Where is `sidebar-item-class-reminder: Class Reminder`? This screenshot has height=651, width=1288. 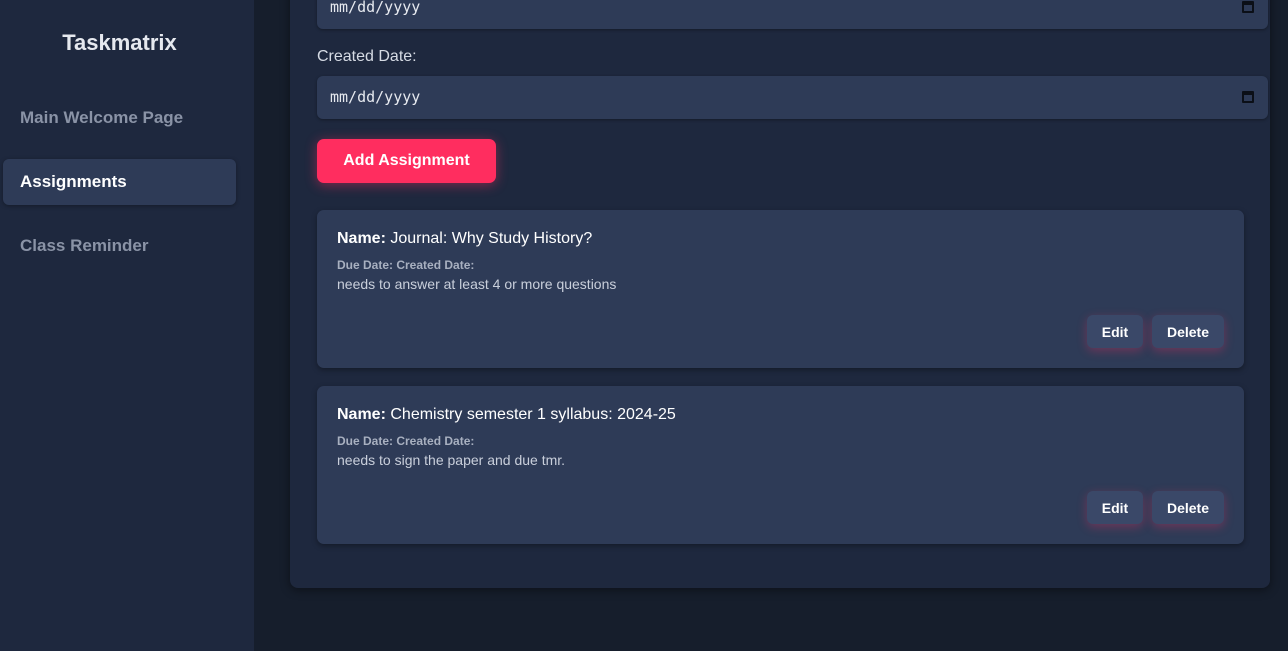
sidebar-item-class-reminder: Class Reminder is located at coordinates (119, 246).